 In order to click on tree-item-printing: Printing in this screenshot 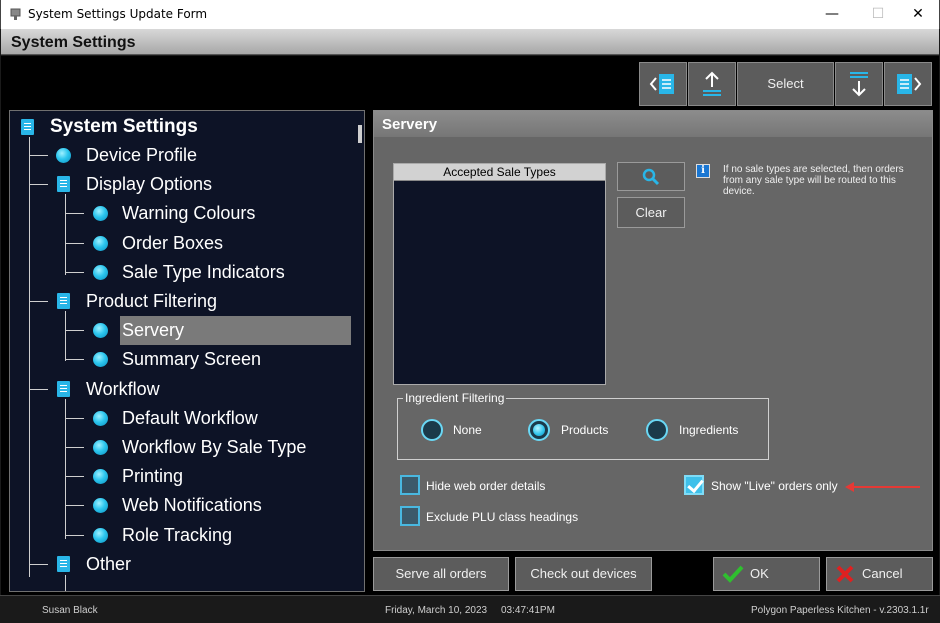, I will do `click(180, 477)`.